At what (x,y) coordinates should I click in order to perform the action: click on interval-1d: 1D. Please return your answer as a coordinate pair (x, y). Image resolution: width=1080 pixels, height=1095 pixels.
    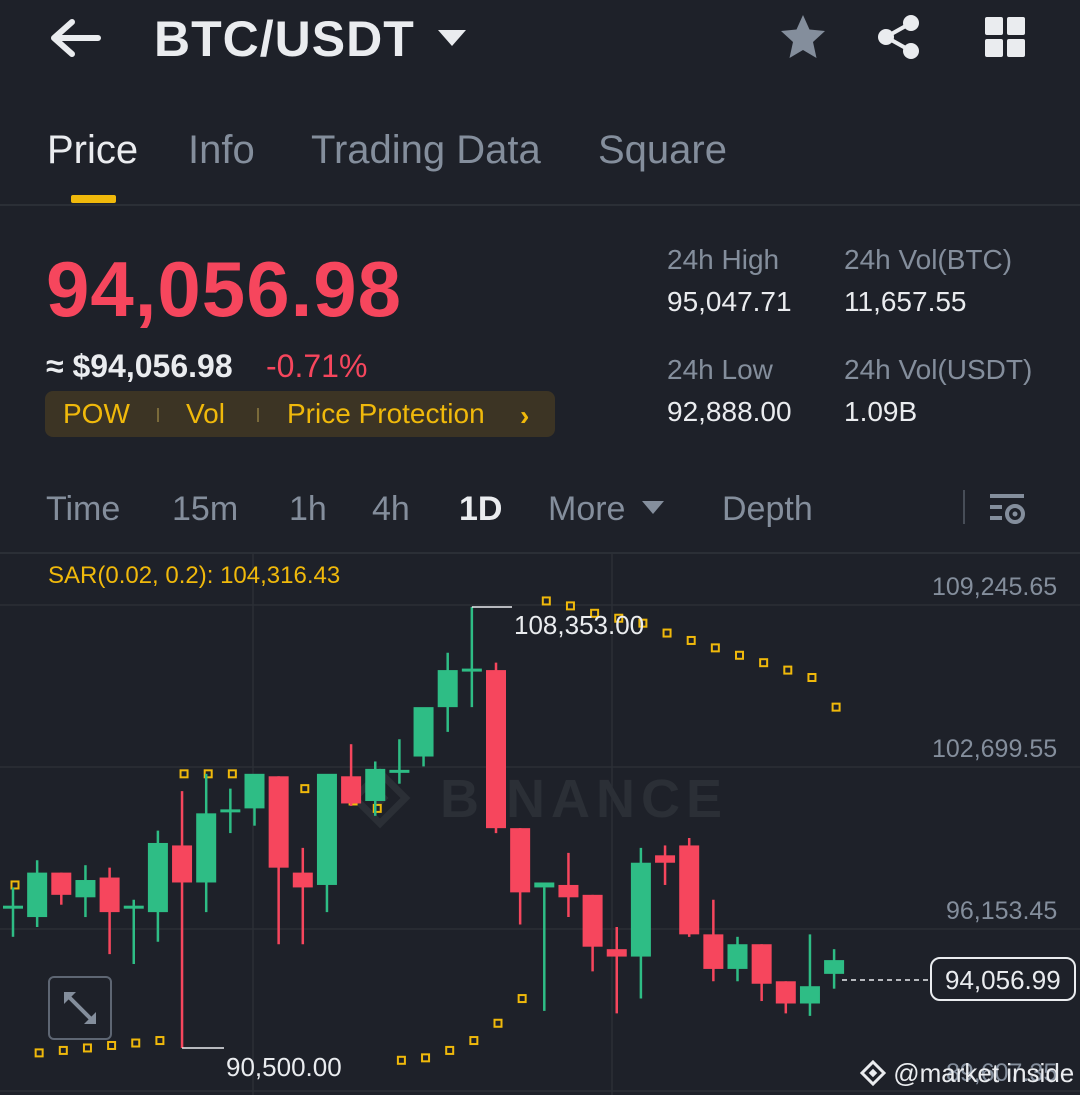
    Looking at the image, I should click on (480, 509).